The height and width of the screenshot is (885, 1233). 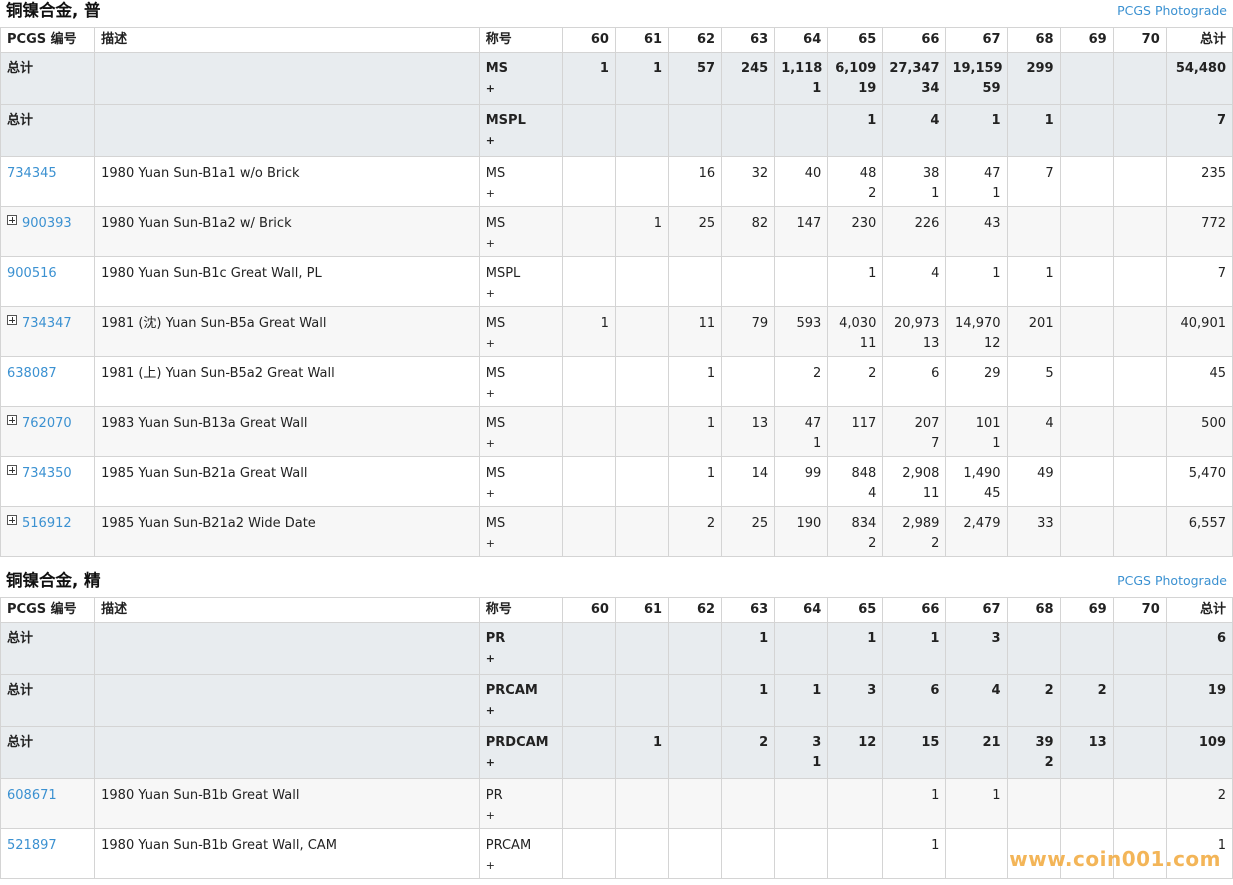 I want to click on pcgs-number-link: 900516, so click(x=32, y=273).